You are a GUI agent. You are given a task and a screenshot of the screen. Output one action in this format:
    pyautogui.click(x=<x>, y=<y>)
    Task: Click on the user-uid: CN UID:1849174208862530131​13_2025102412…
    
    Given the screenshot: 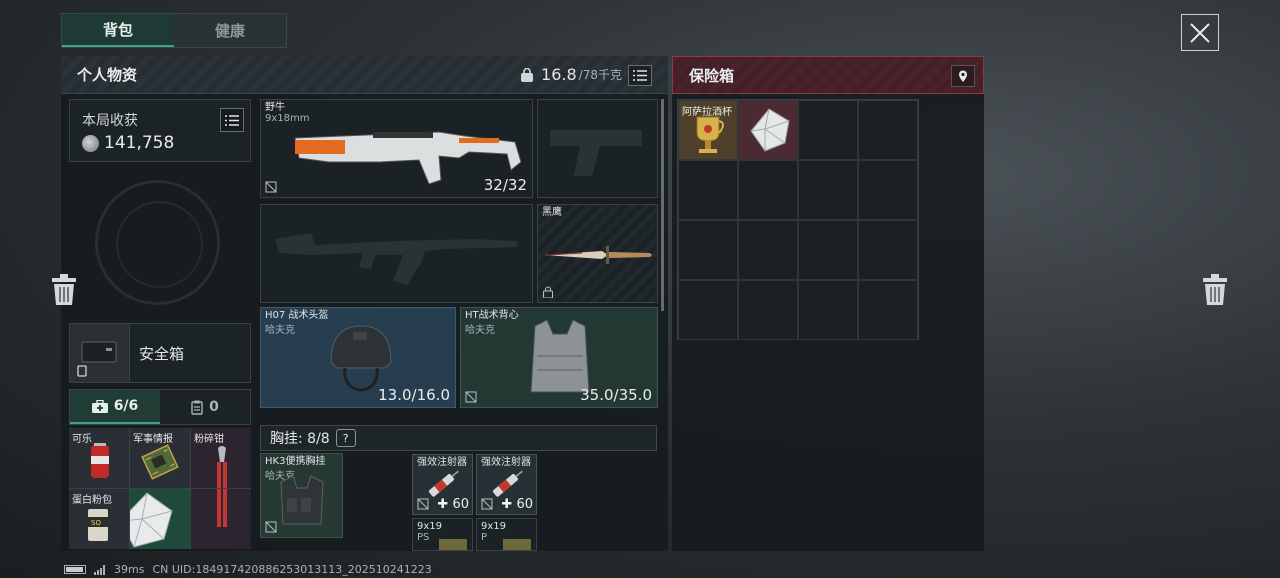 What is the action you would take?
    pyautogui.click(x=292, y=569)
    